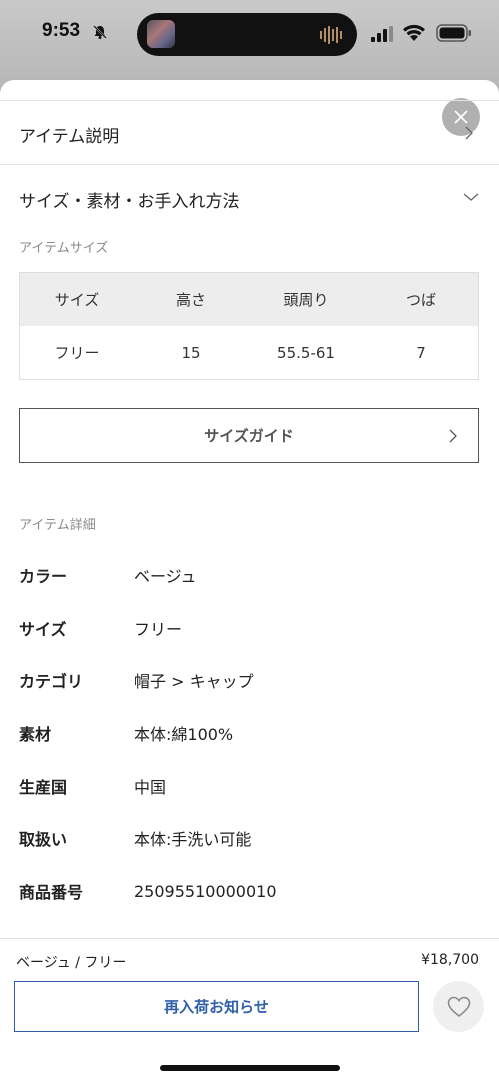 Image resolution: width=499 pixels, height=1080 pixels. I want to click on size-guide-button: サイズガイド, so click(249, 435).